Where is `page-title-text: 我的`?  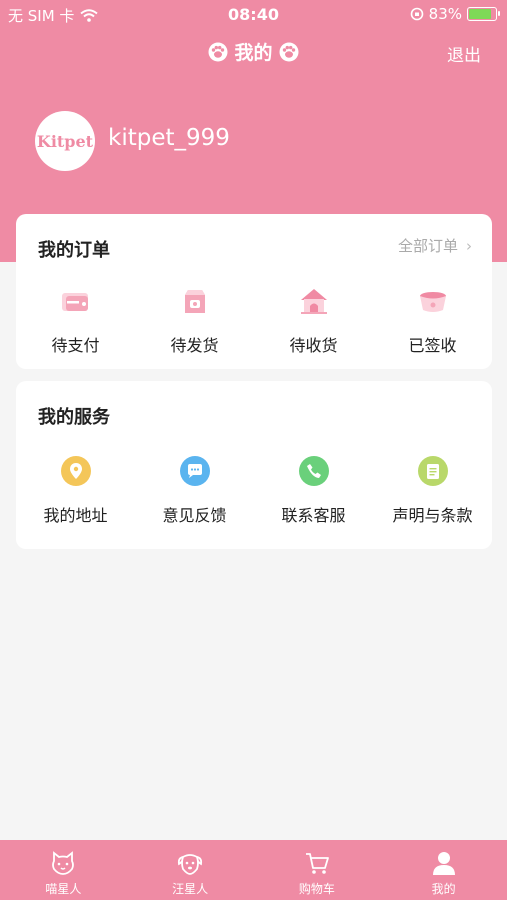
page-title-text: 我的 is located at coordinates (253, 53).